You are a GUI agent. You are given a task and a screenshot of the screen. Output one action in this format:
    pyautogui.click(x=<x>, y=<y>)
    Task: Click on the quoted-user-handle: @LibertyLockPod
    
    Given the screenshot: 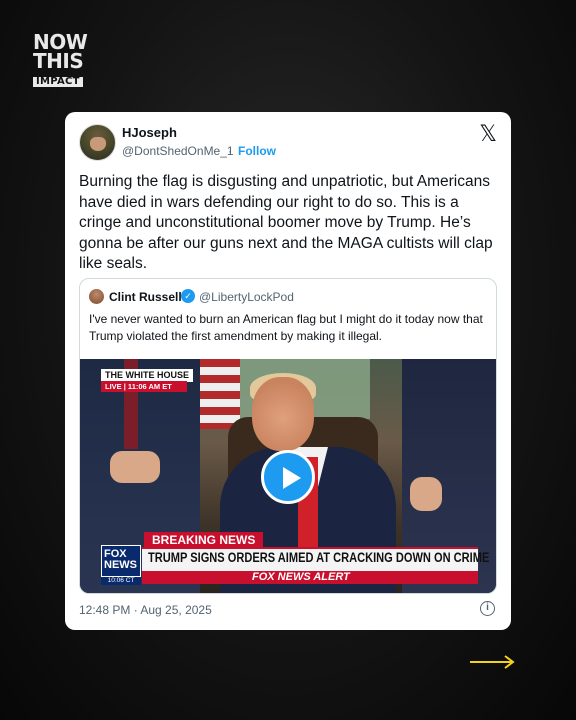 What is the action you would take?
    pyautogui.click(x=246, y=297)
    